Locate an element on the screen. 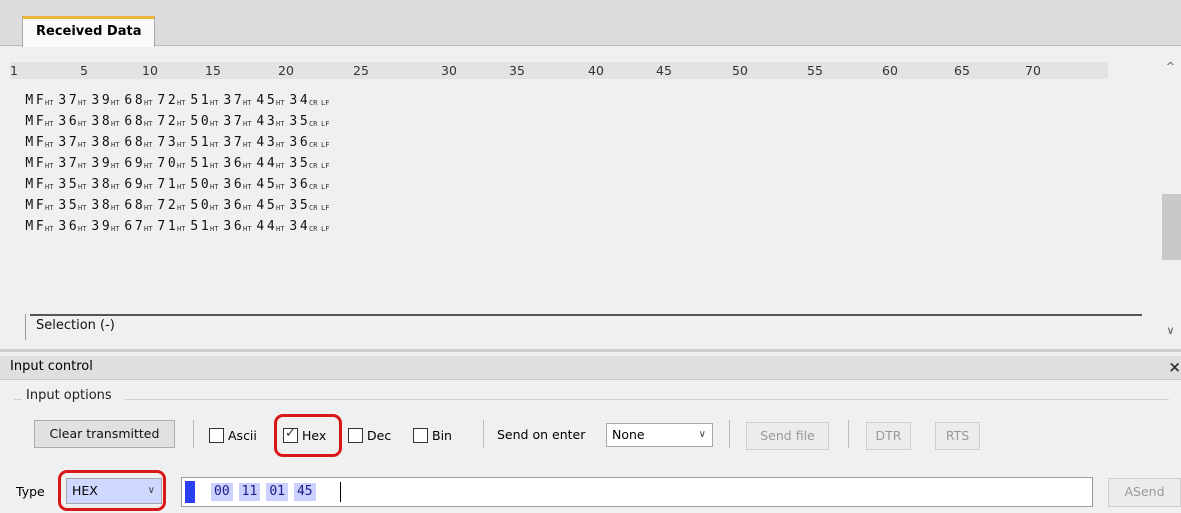  received-data-tabstrip: Received Data is located at coordinates (590, 23).